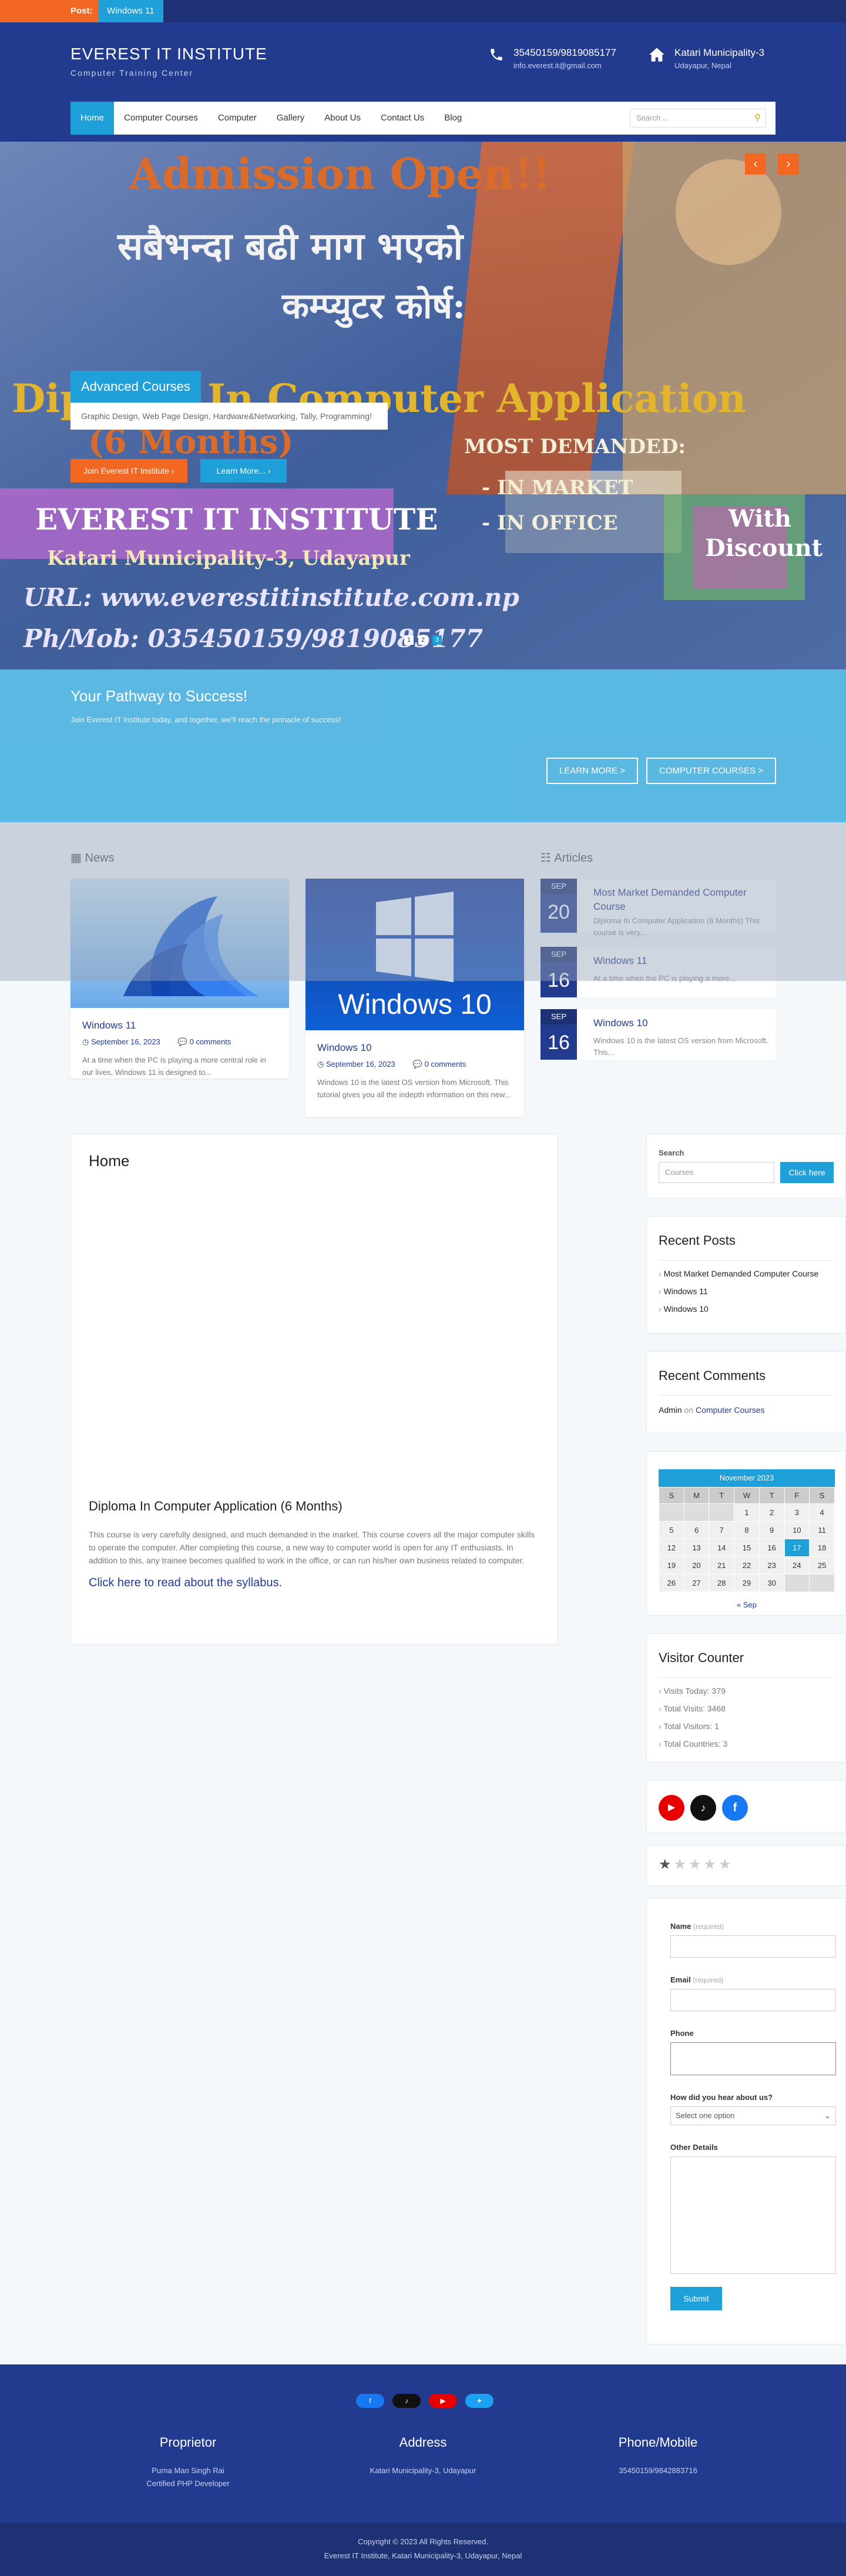  I want to click on site-title: EVEREST IT INSTITUTE, so click(169, 54).